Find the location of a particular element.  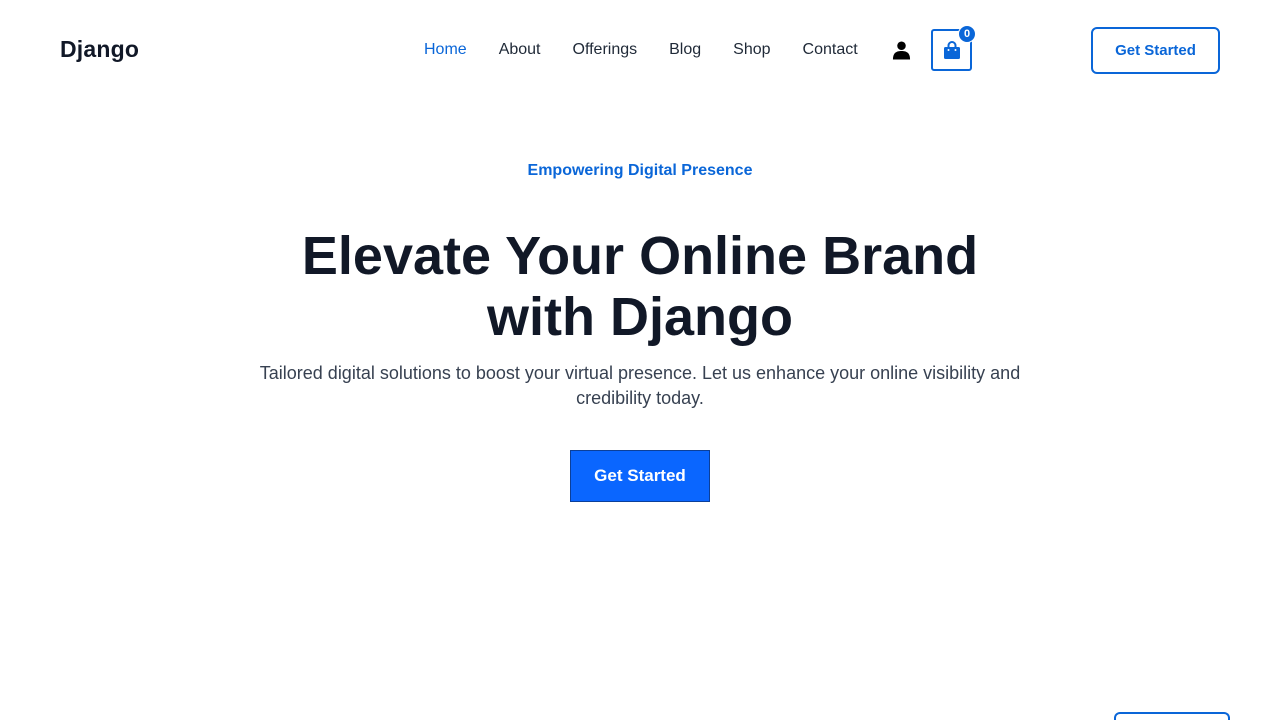

nav-link-offerings: Offerings is located at coordinates (605, 50).